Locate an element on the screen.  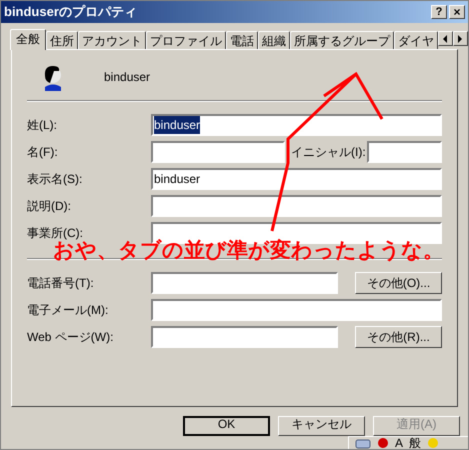
ime-mode: A is located at coordinates (399, 443).